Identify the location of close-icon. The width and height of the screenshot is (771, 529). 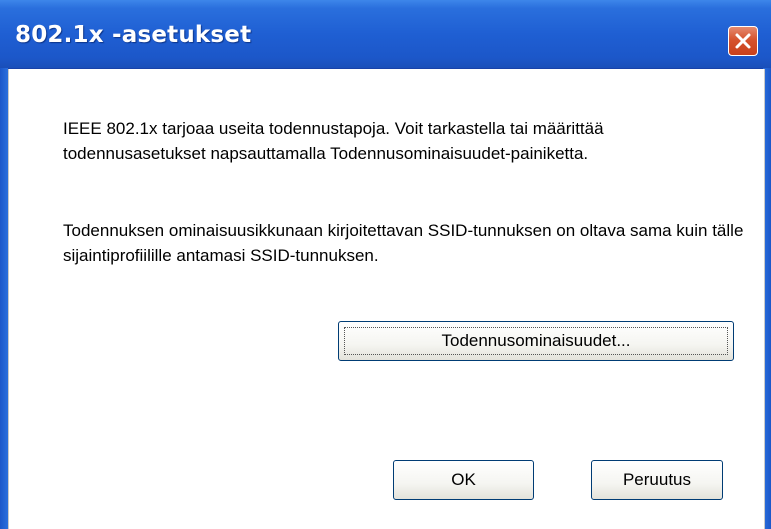
(743, 41).